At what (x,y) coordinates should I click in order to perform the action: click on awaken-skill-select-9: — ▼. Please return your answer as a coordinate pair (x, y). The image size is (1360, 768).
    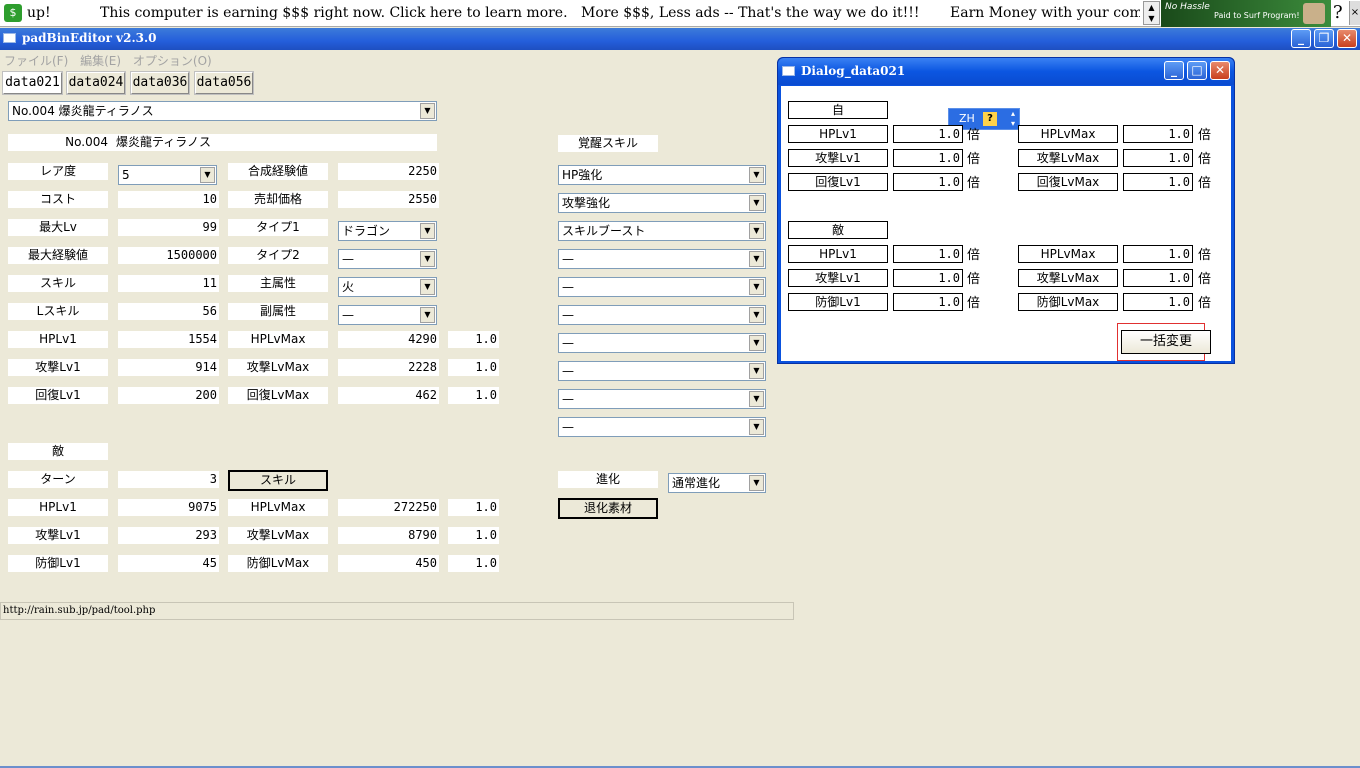
    Looking at the image, I should click on (662, 399).